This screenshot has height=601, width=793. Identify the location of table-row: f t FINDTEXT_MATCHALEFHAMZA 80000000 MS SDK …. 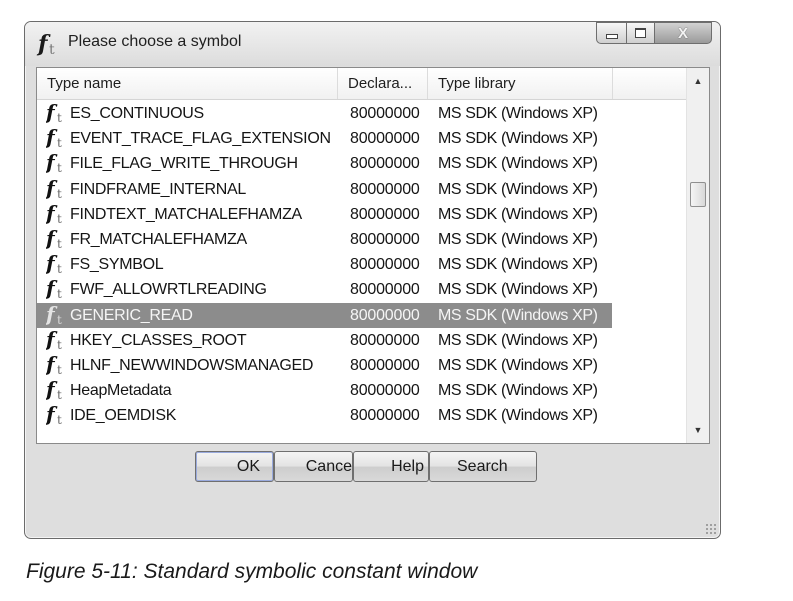
(362, 214).